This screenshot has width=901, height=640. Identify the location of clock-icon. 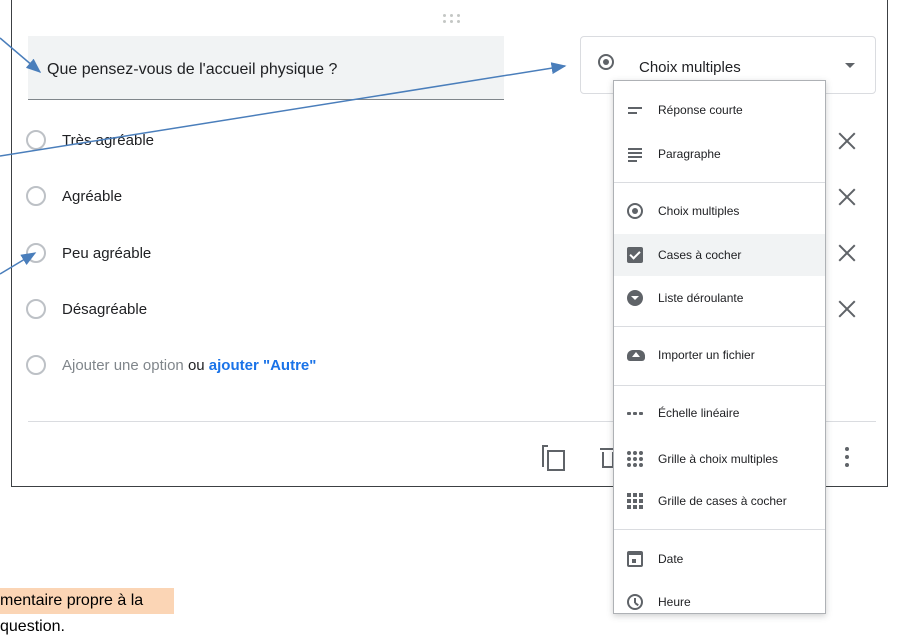
(635, 602).